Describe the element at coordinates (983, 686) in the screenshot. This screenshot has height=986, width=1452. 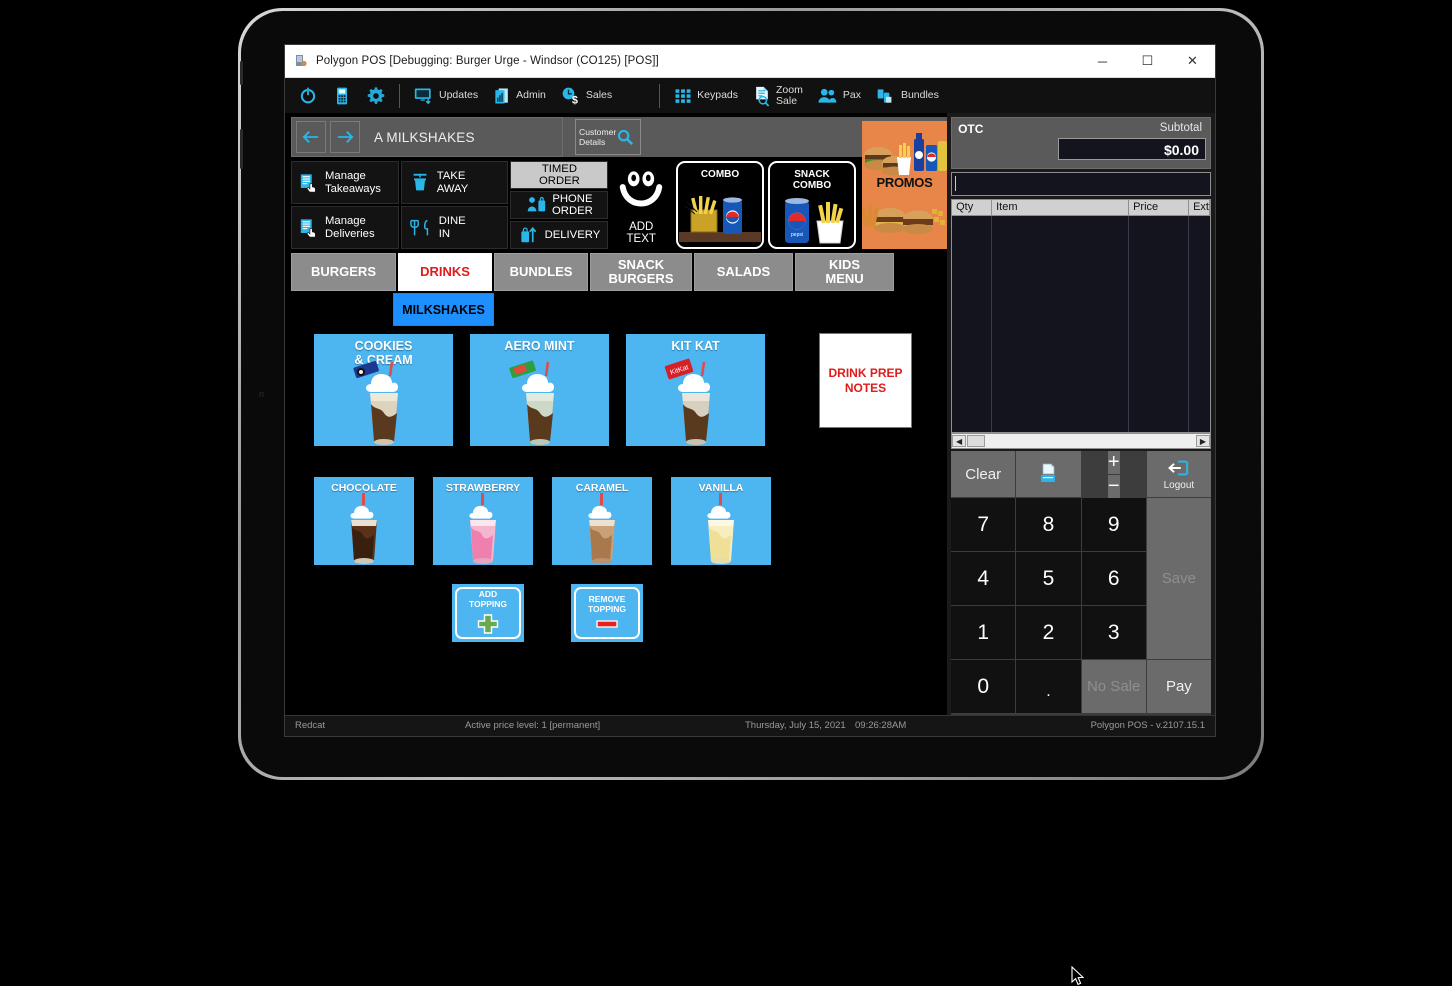
I see `key-0: 0` at that location.